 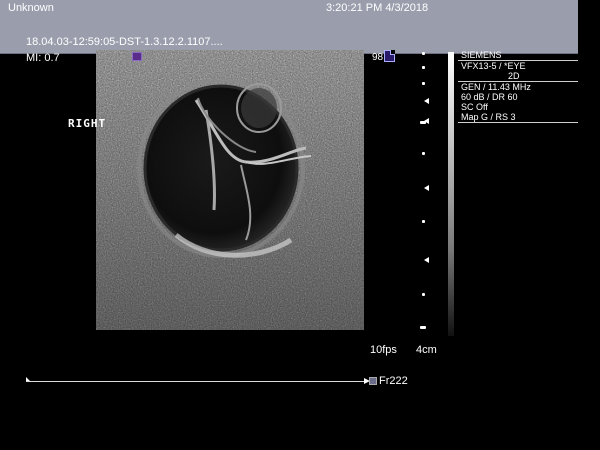 What do you see at coordinates (198, 380) in the screenshot?
I see `cine-timeline` at bounding box center [198, 380].